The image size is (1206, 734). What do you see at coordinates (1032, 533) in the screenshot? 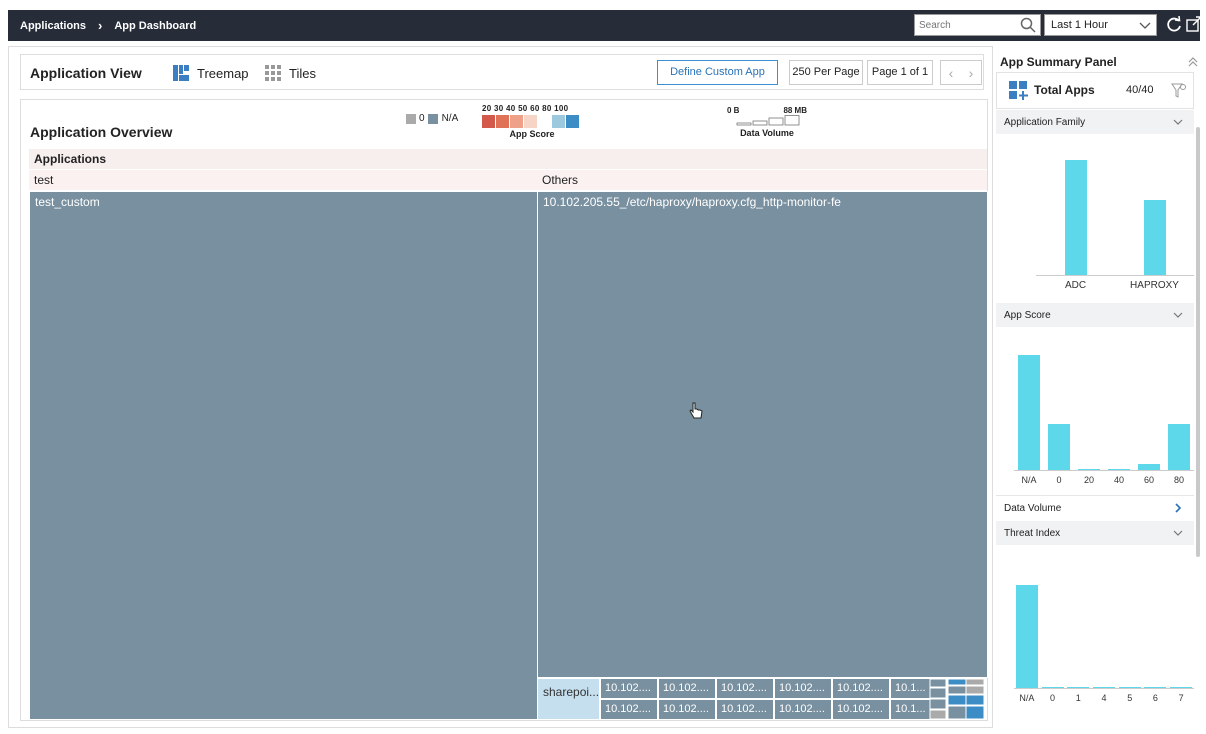
I see `threat-index-label: Threat Index` at bounding box center [1032, 533].